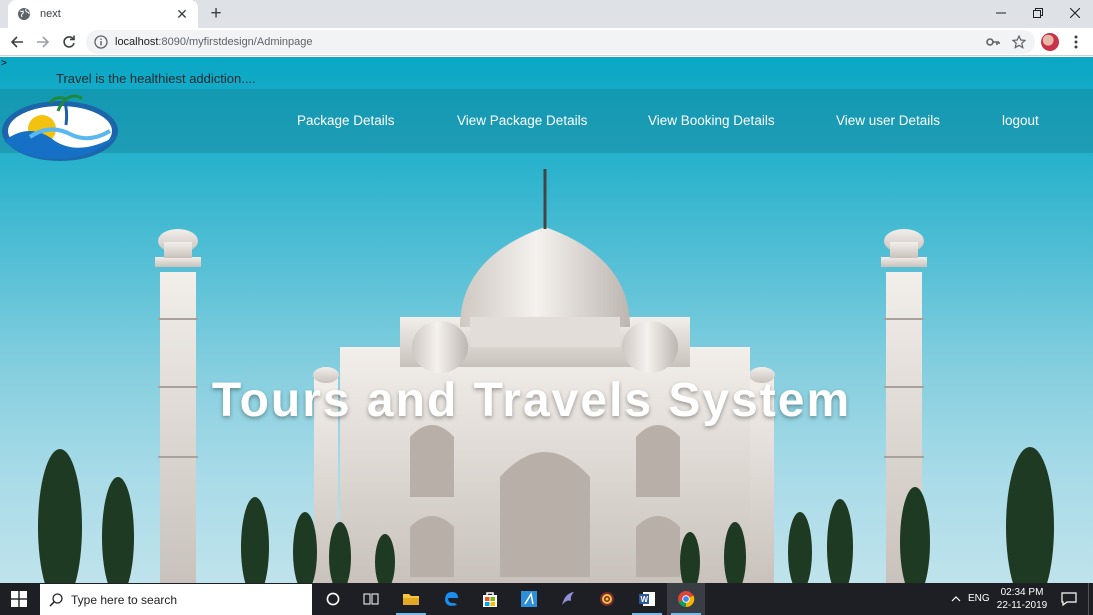 The width and height of the screenshot is (1093, 615). I want to click on new-tab-button: +, so click(216, 13).